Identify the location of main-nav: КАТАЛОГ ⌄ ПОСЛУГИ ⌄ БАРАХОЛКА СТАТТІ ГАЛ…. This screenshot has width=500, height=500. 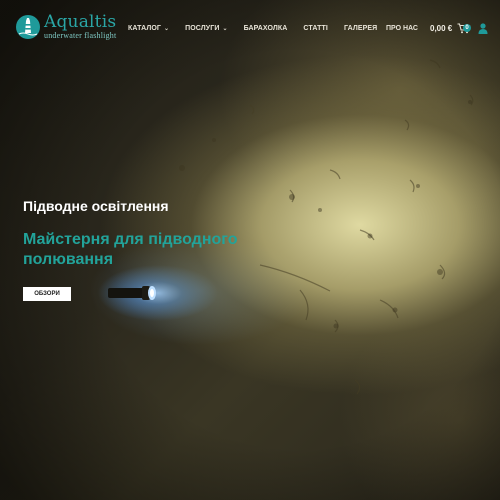
(260, 28).